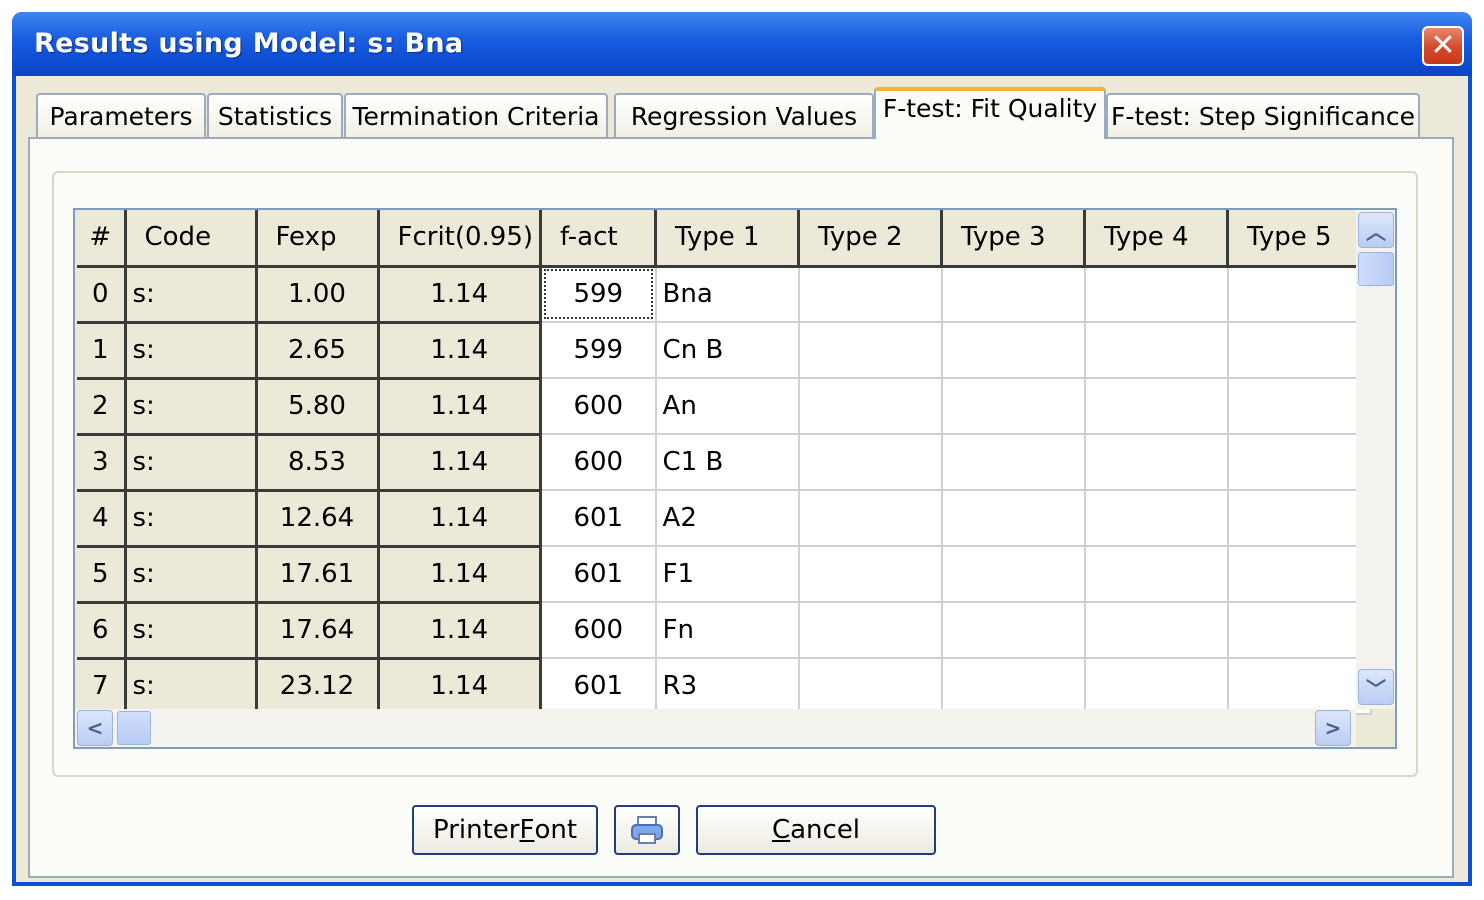  I want to click on column-header-type-3: Type 3, so click(1014, 239).